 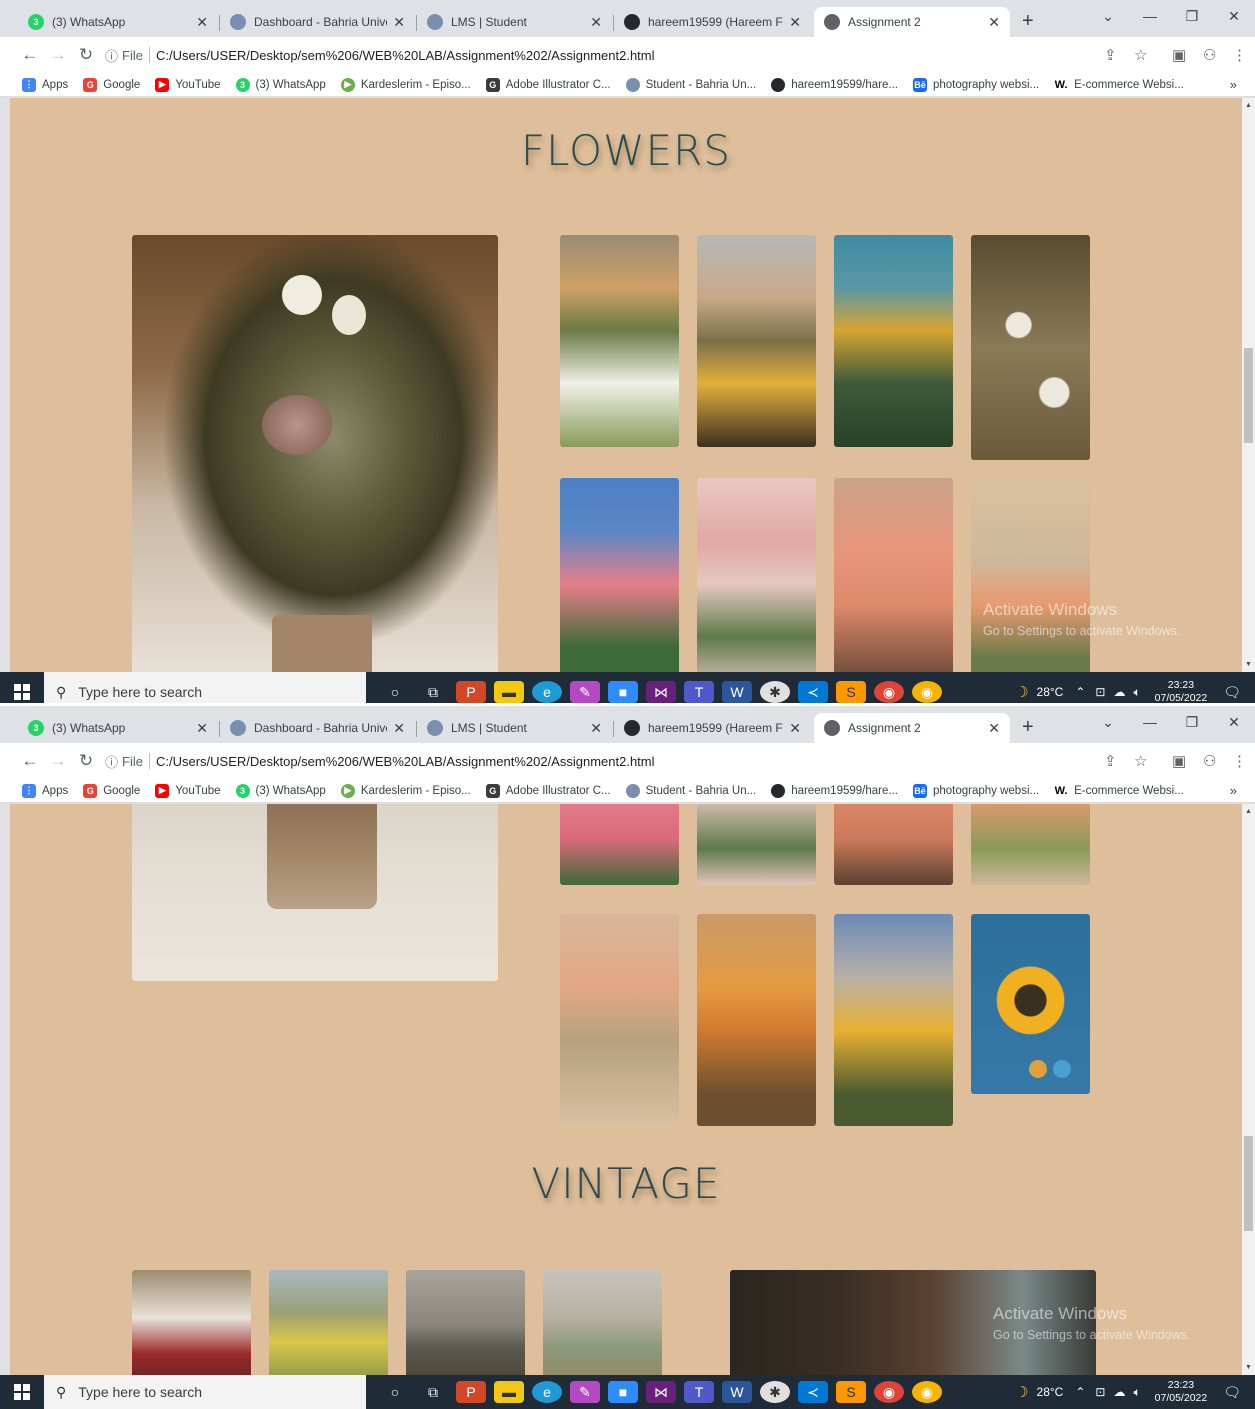 What do you see at coordinates (1192, 16) in the screenshot?
I see `restore-icon: ❐` at bounding box center [1192, 16].